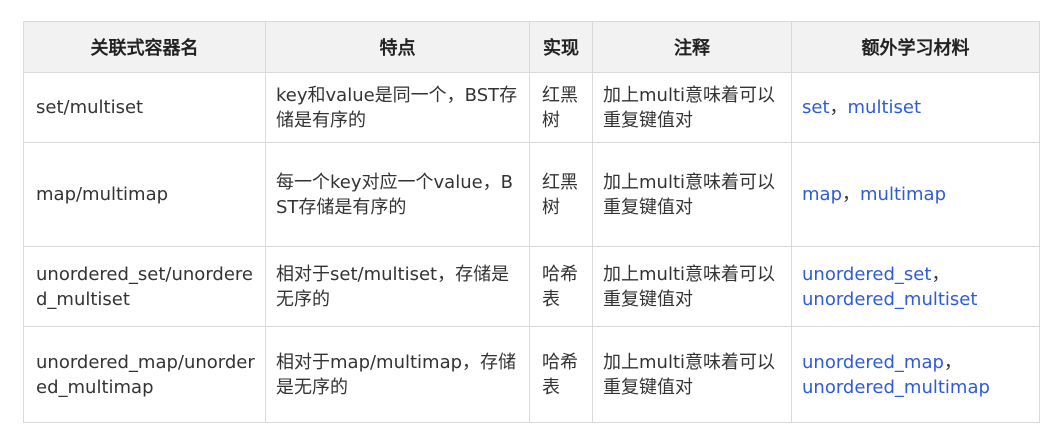 The width and height of the screenshot is (1061, 447). What do you see at coordinates (144, 374) in the screenshot?
I see `container-name-cell: unordered_map/unordered_multimap` at bounding box center [144, 374].